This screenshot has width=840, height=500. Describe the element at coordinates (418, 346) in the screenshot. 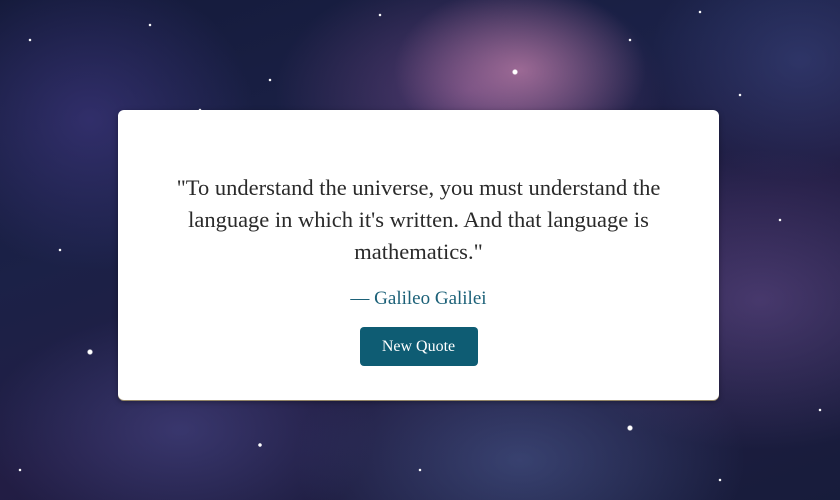

I see `new-quote-button: New Quote` at that location.